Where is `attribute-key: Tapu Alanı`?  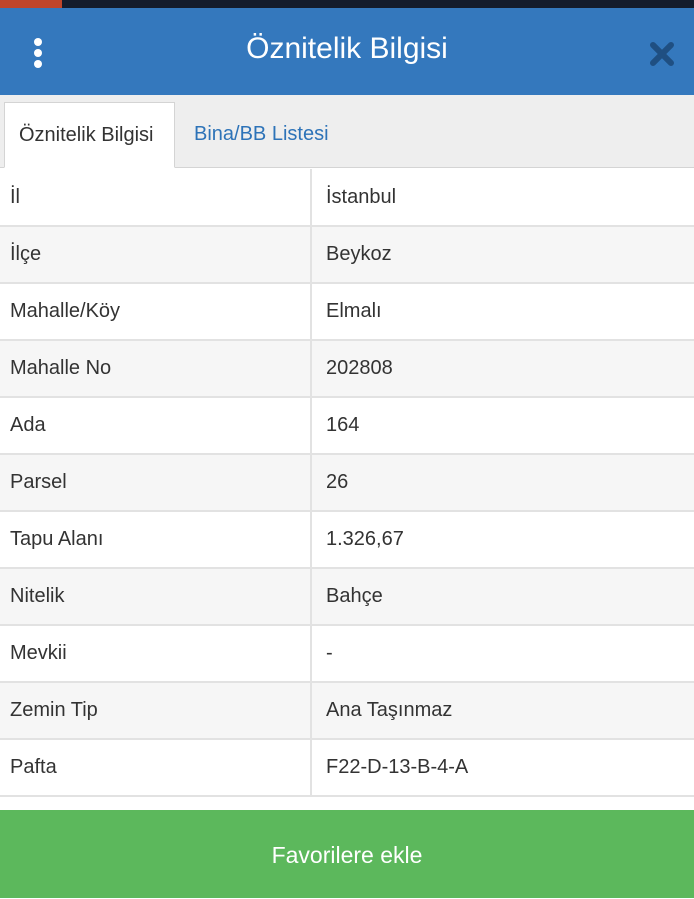 attribute-key: Tapu Alanı is located at coordinates (156, 540).